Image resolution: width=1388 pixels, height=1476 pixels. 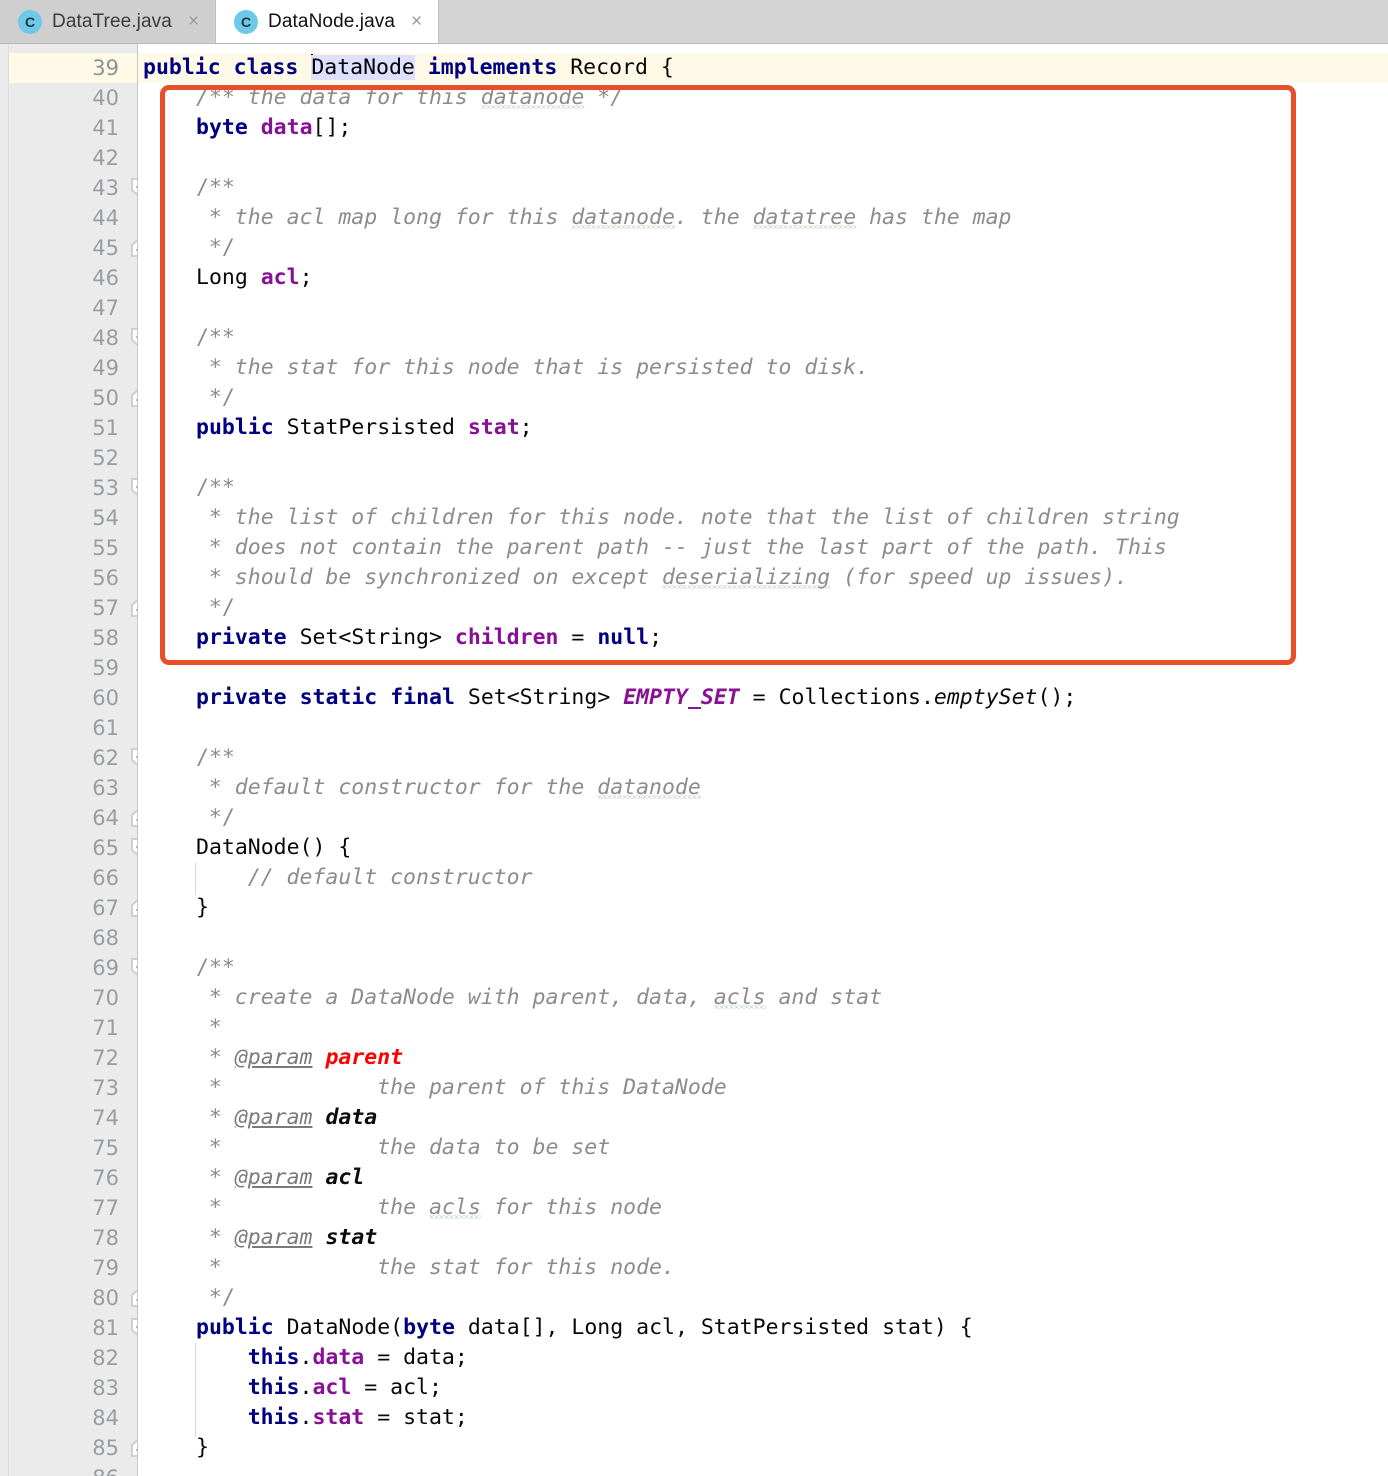 What do you see at coordinates (105, 128) in the screenshot?
I see `line-number: 41` at bounding box center [105, 128].